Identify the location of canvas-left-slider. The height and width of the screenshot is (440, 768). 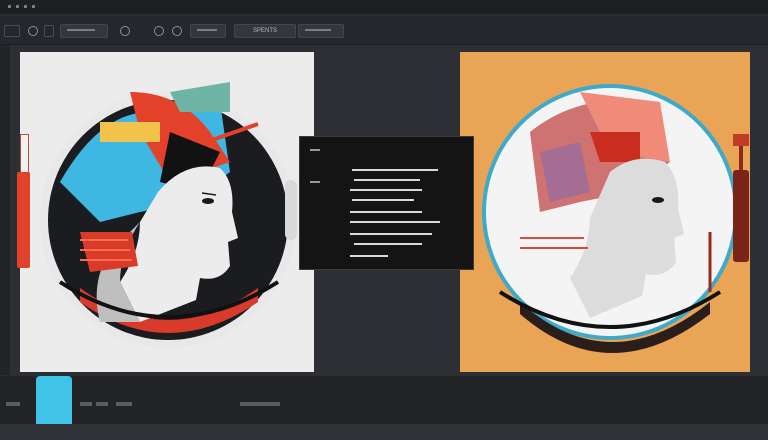
(23, 220).